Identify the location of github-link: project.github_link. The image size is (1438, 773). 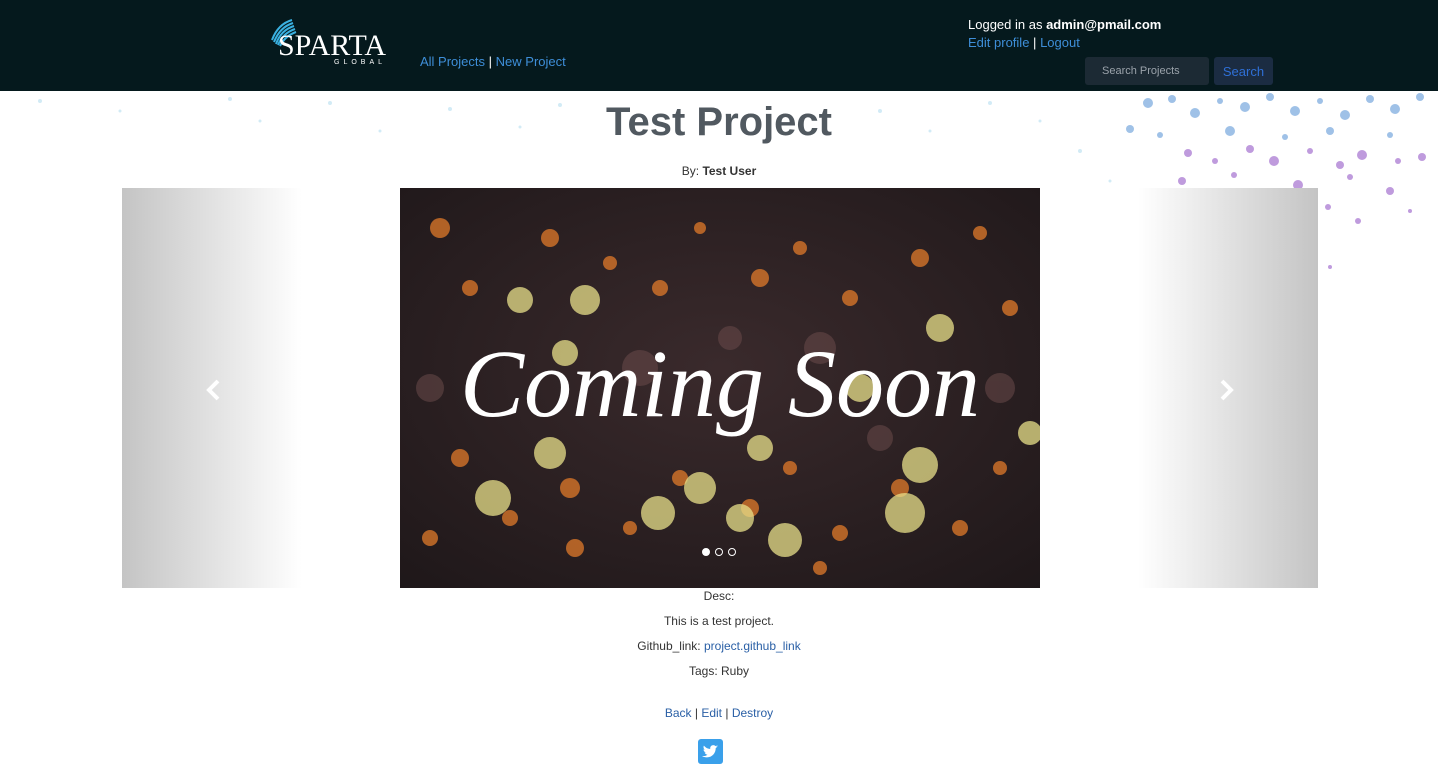
(752, 646).